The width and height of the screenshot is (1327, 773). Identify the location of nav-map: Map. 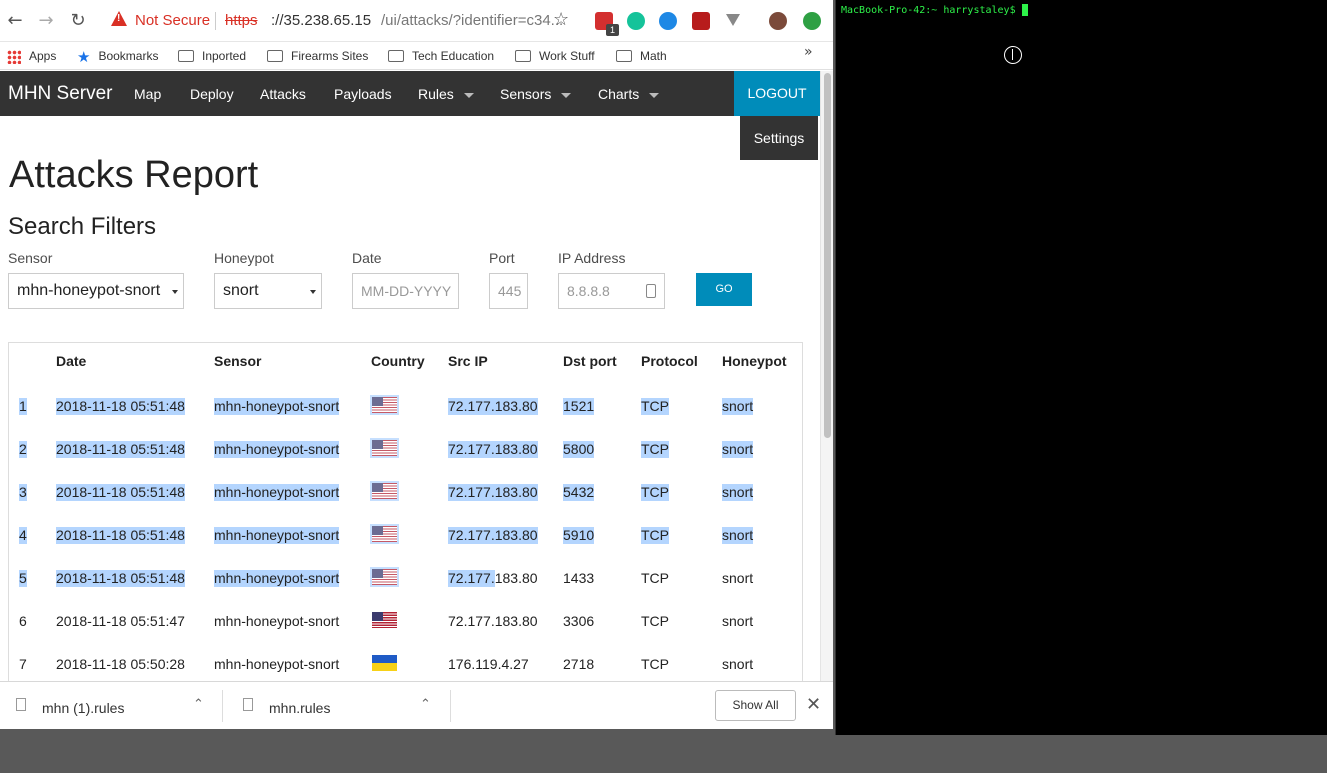
(147, 94).